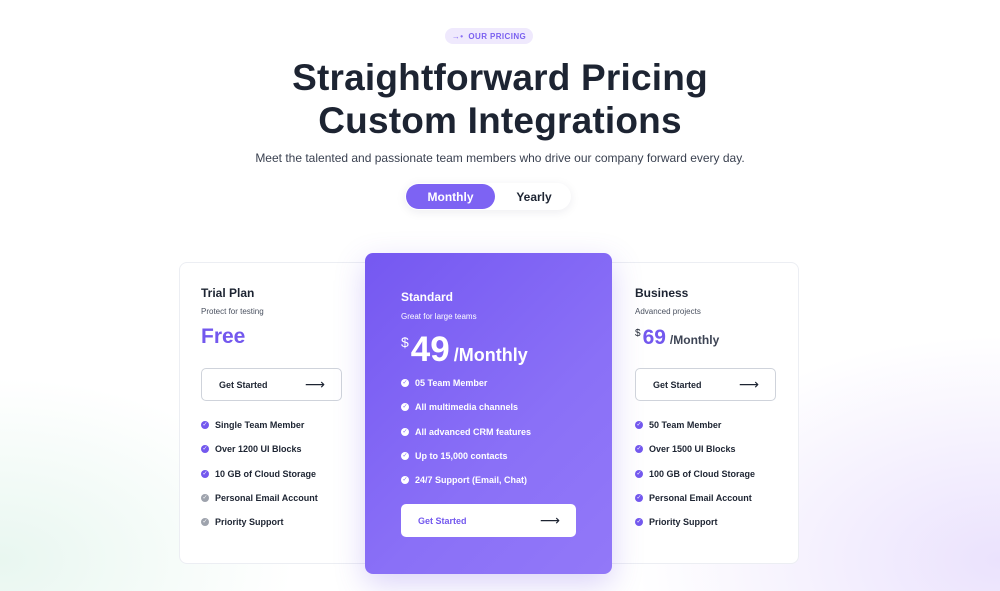  What do you see at coordinates (466, 431) in the screenshot?
I see `list-item: ✓ All advanced CRM features` at bounding box center [466, 431].